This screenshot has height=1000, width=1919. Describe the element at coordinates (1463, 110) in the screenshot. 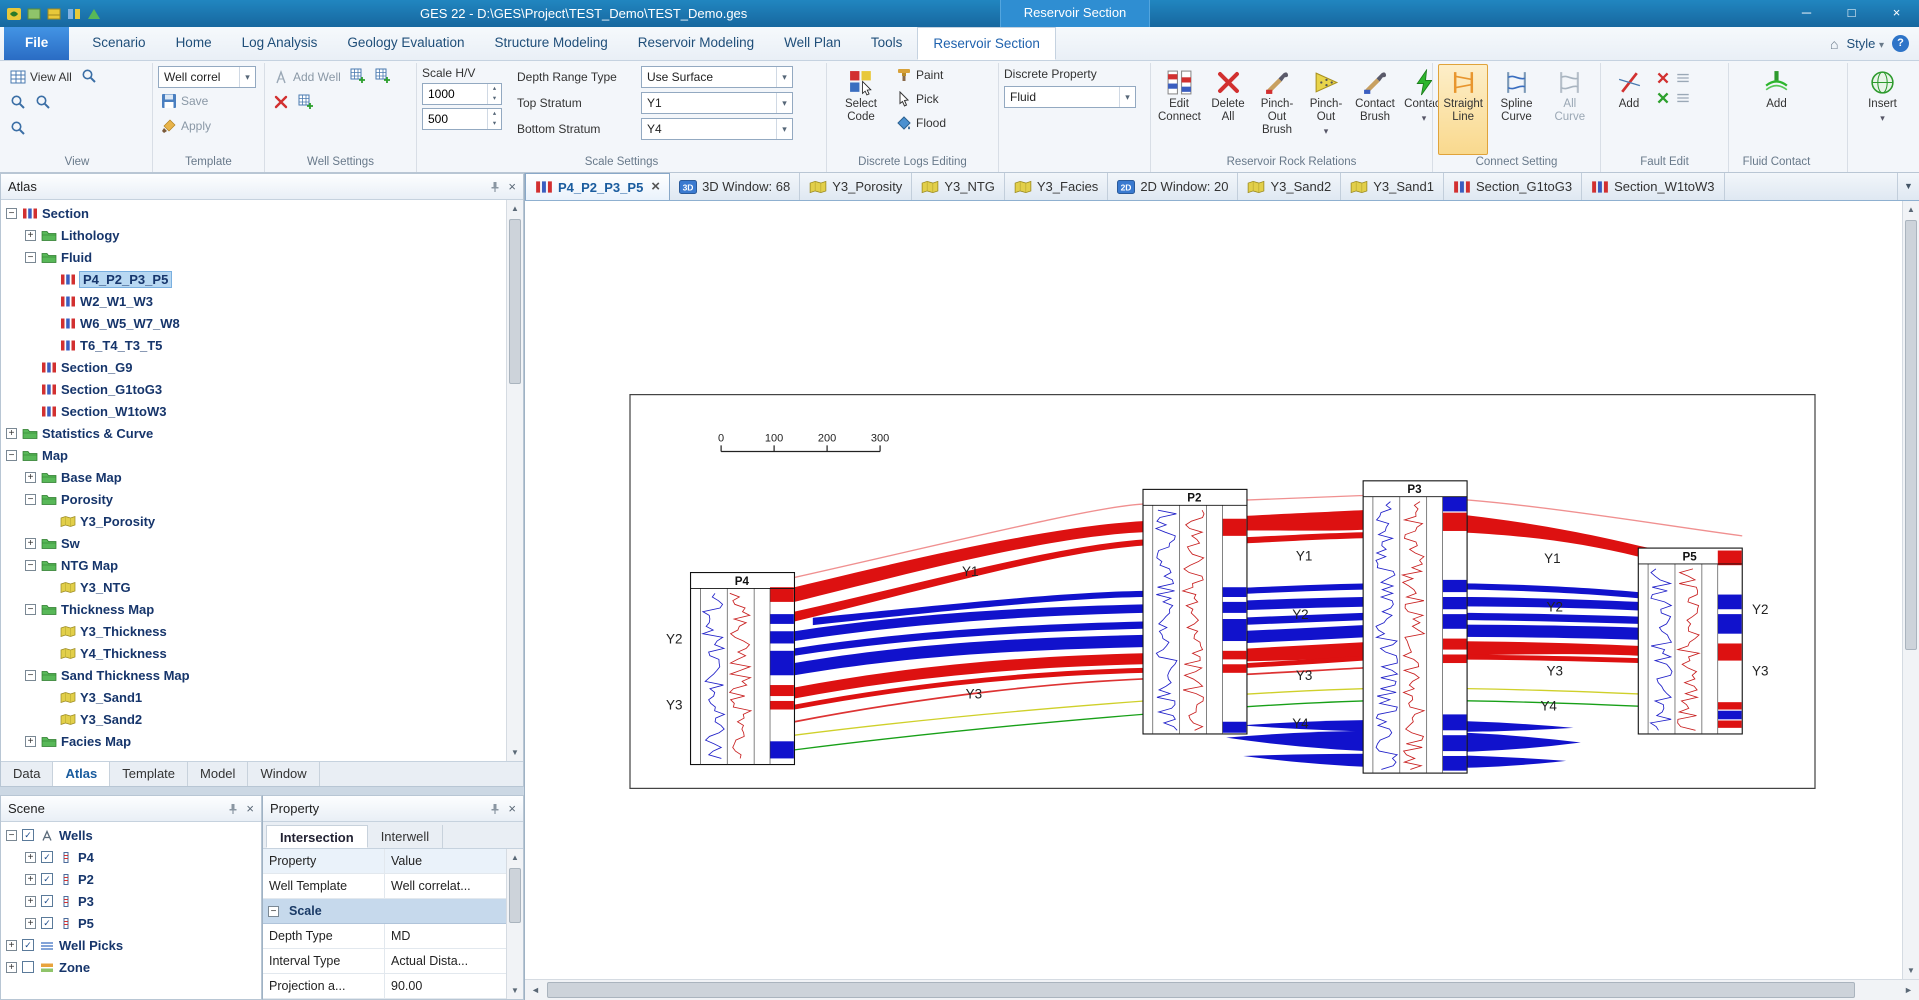

I see `straight-line-button: Straight Line` at that location.